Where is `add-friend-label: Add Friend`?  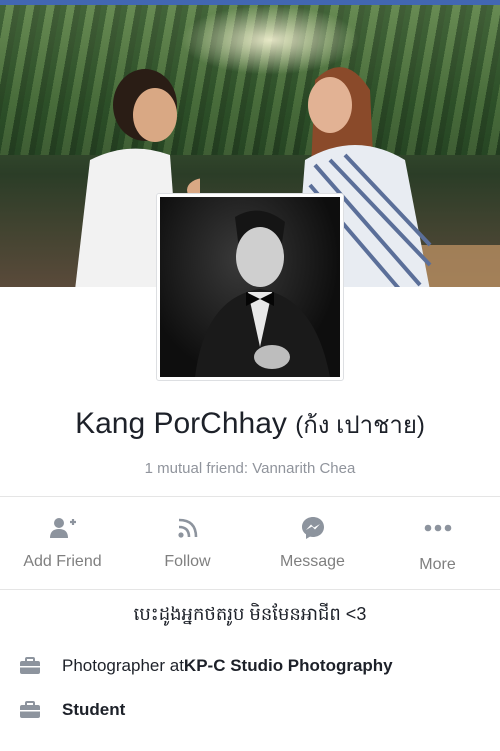 add-friend-label: Add Friend is located at coordinates (62, 561).